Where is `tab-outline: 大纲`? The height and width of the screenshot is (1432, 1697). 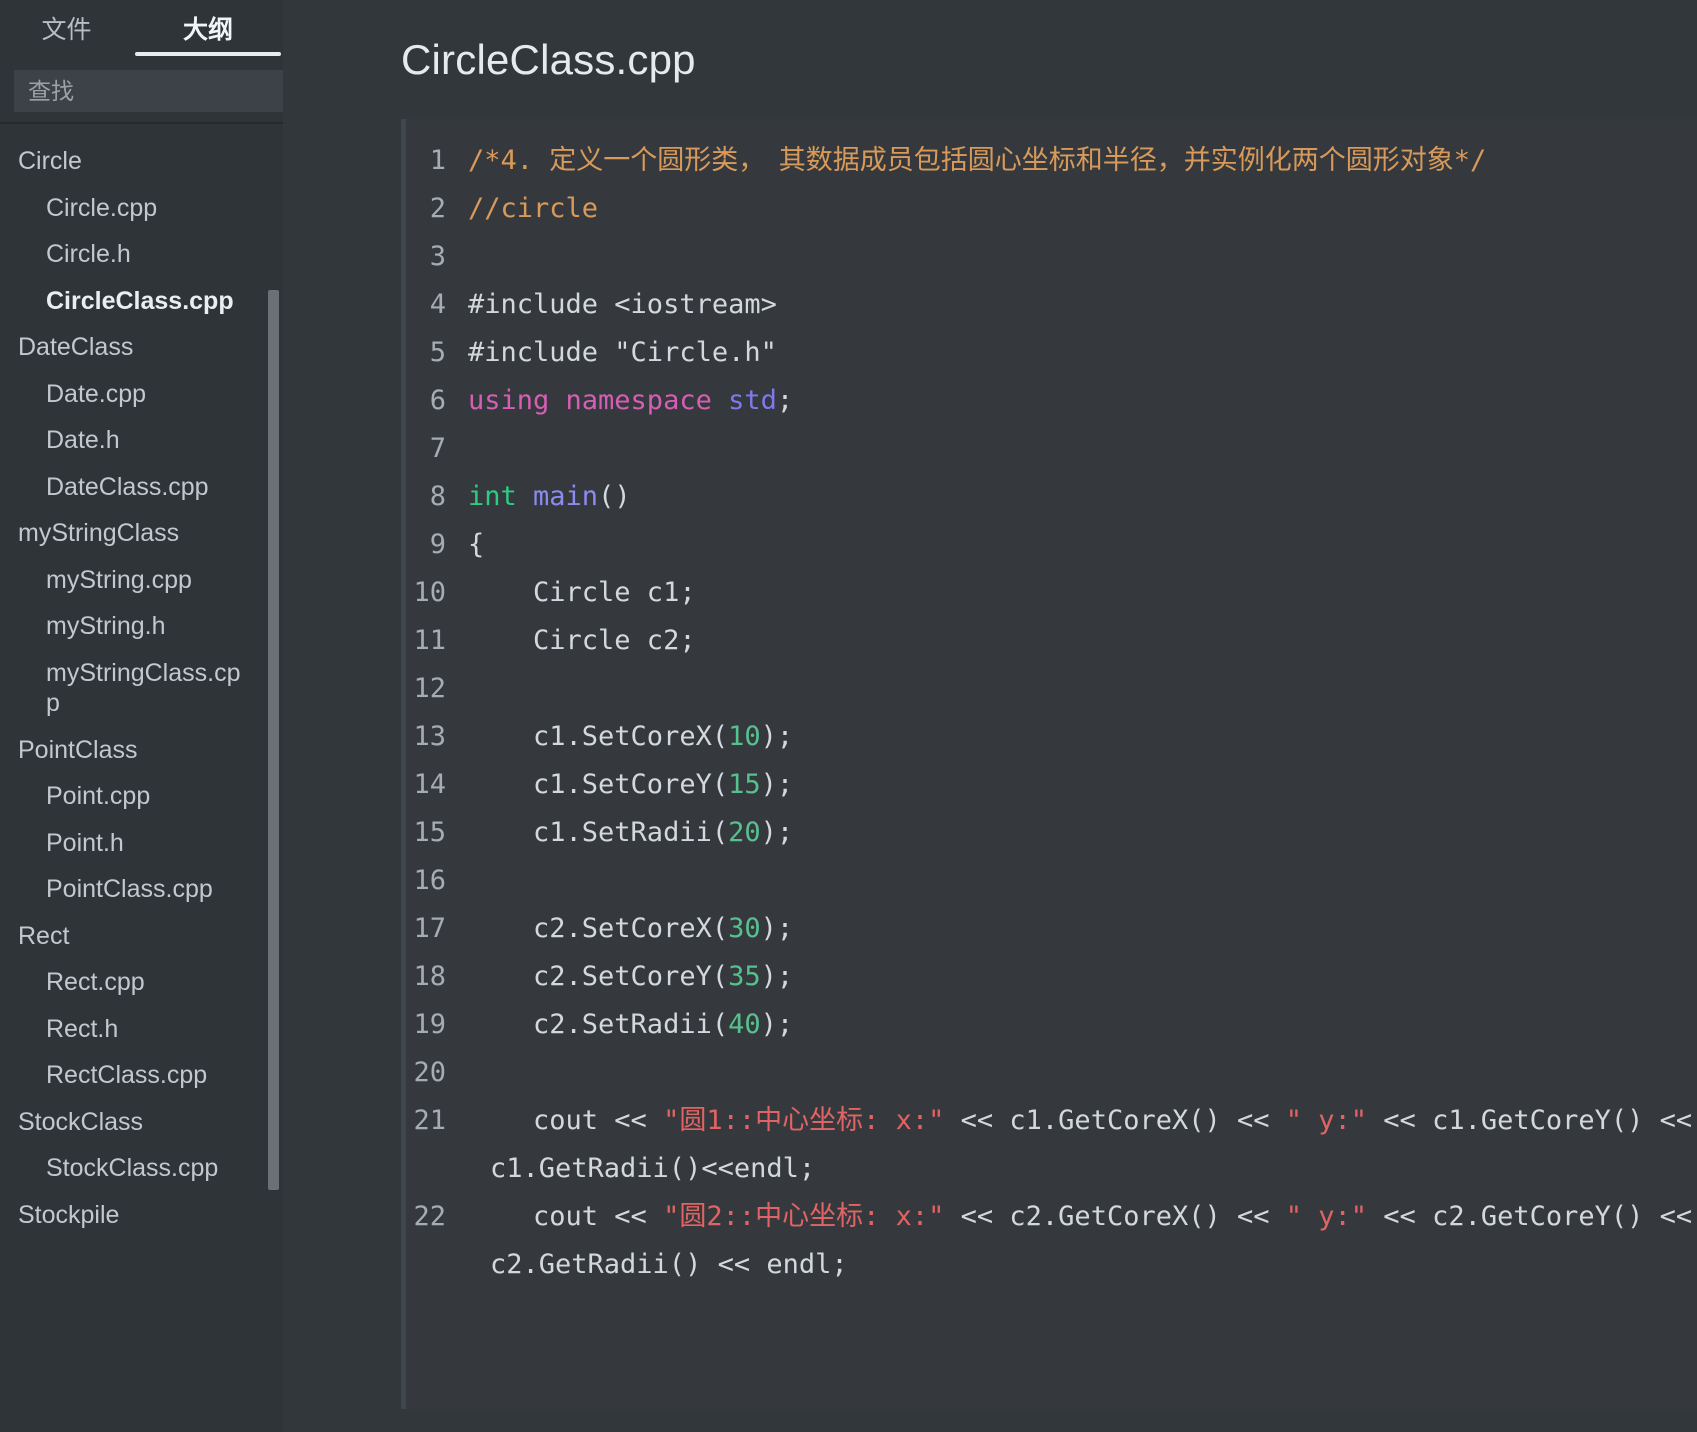 tab-outline: 大纲 is located at coordinates (208, 30).